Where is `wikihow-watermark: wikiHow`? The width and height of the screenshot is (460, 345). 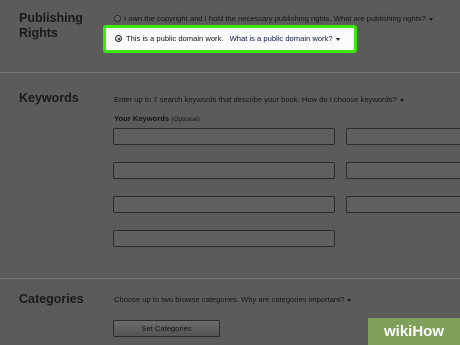 wikihow-watermark: wikiHow is located at coordinates (414, 331).